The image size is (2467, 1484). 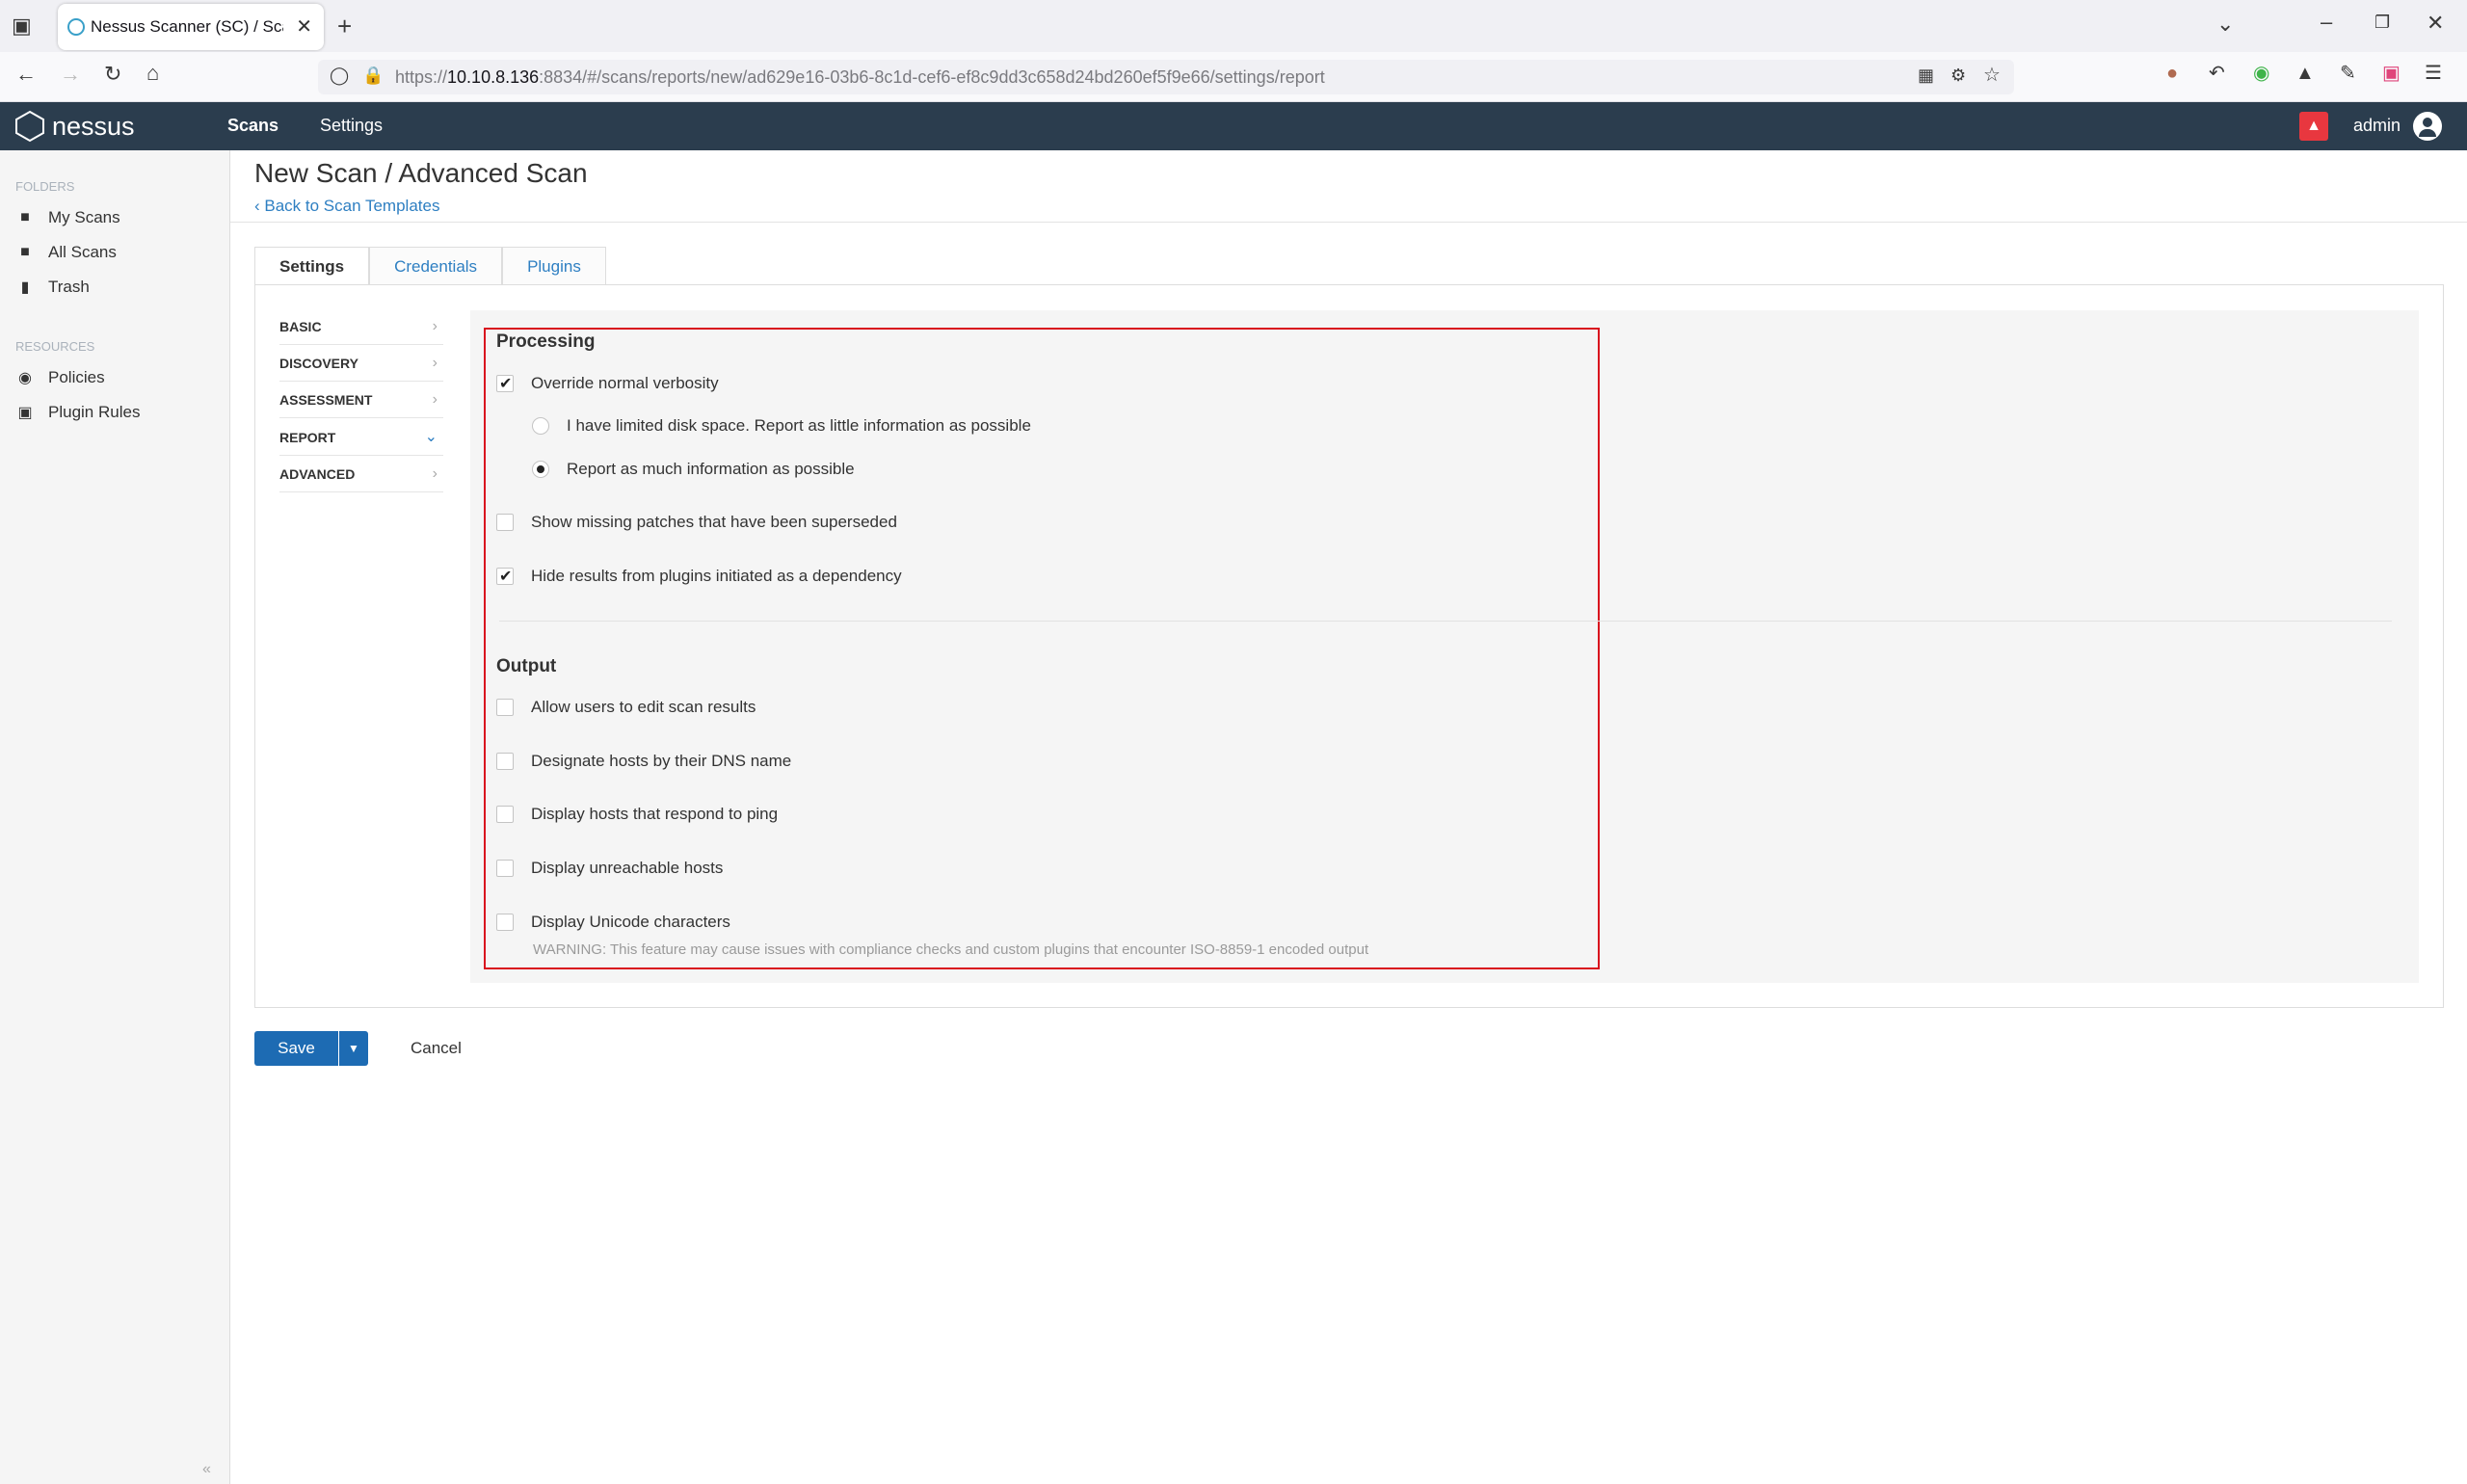 What do you see at coordinates (505, 383) in the screenshot?
I see `override-verbosity-checkbox` at bounding box center [505, 383].